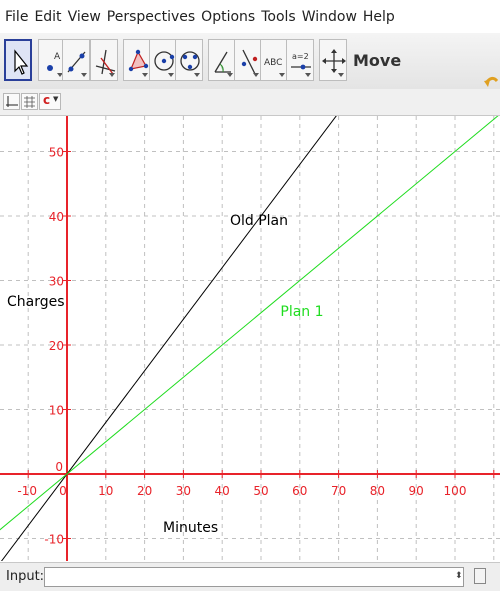  I want to click on x-tick-label: 20, so click(144, 491).